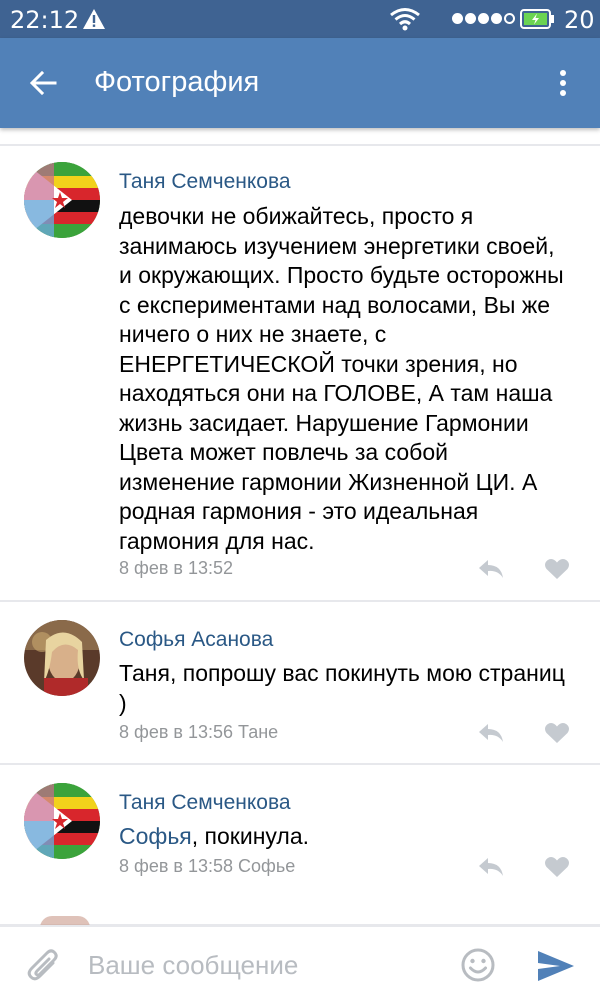  What do you see at coordinates (405, 19) in the screenshot?
I see `wifi-icon` at bounding box center [405, 19].